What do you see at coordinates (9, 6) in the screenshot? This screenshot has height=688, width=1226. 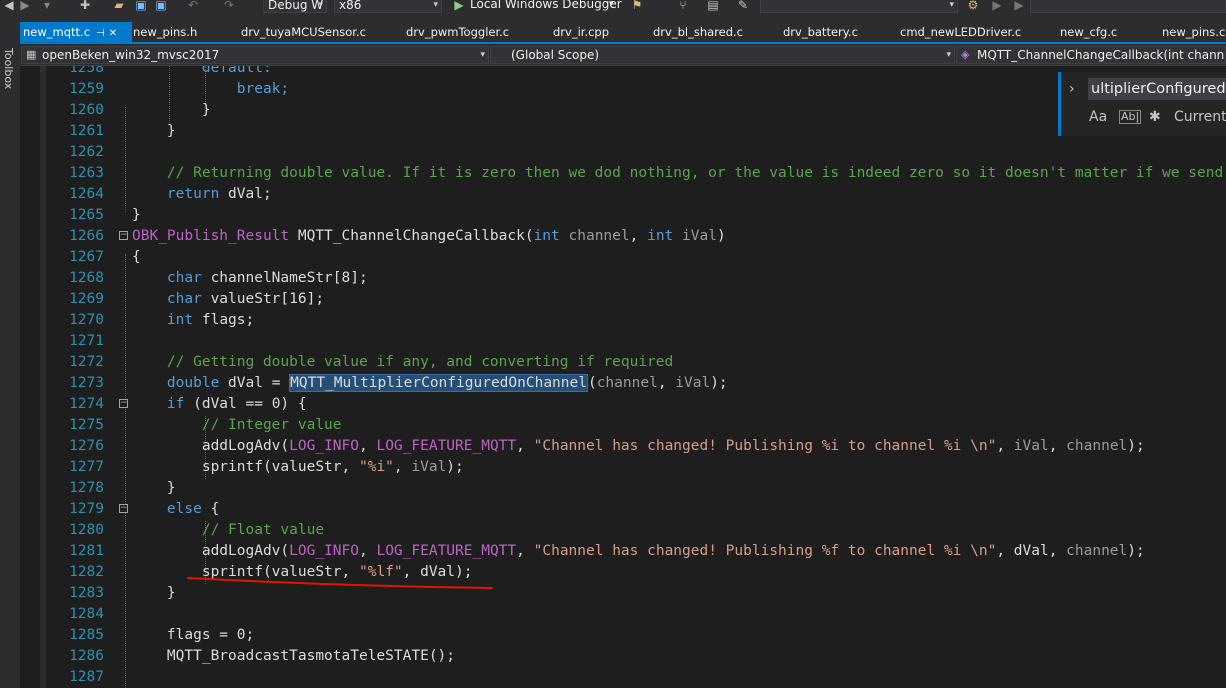 I see `back-icon: ◀` at bounding box center [9, 6].